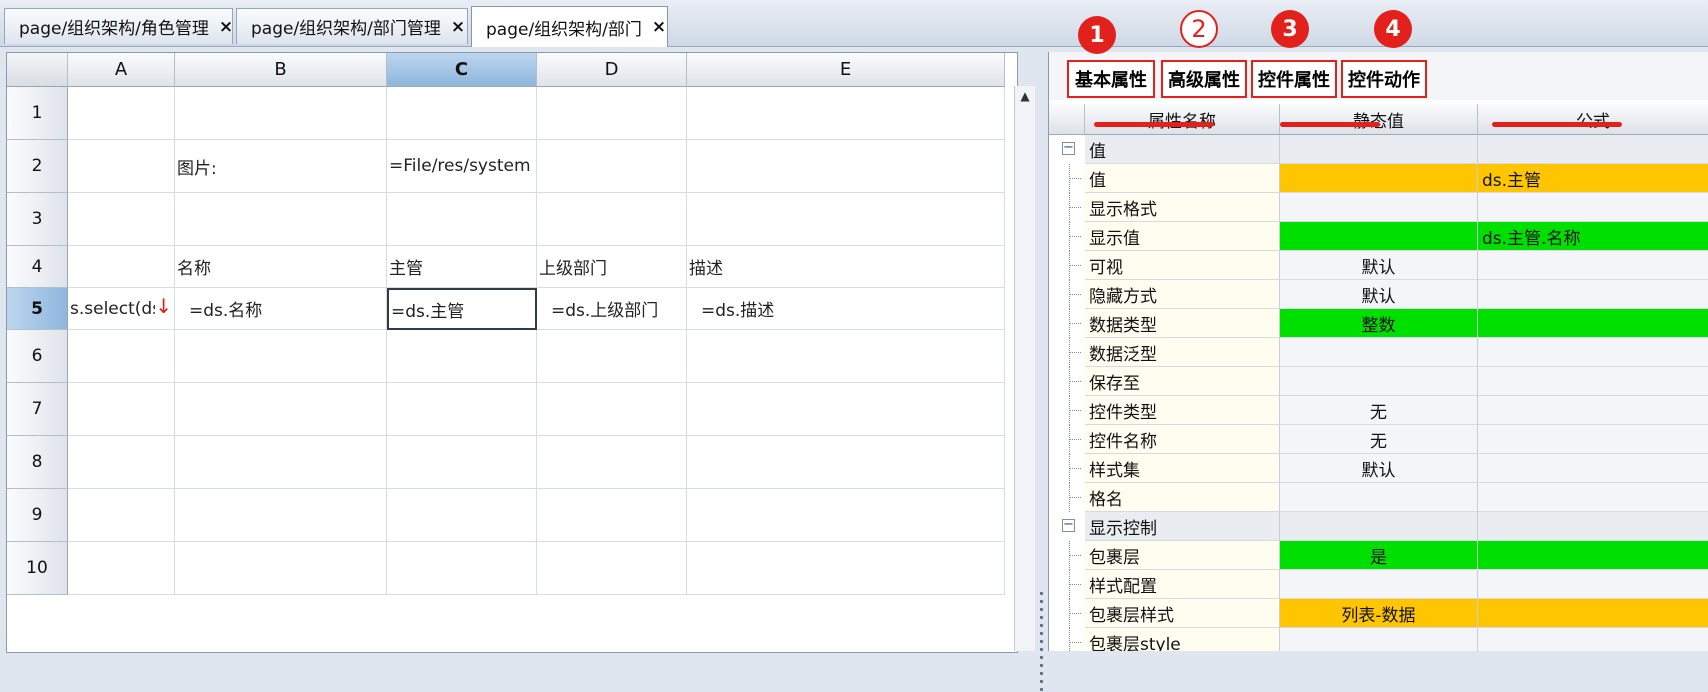 The width and height of the screenshot is (1708, 692). What do you see at coordinates (612, 70) in the screenshot?
I see `column-header-d: D` at bounding box center [612, 70].